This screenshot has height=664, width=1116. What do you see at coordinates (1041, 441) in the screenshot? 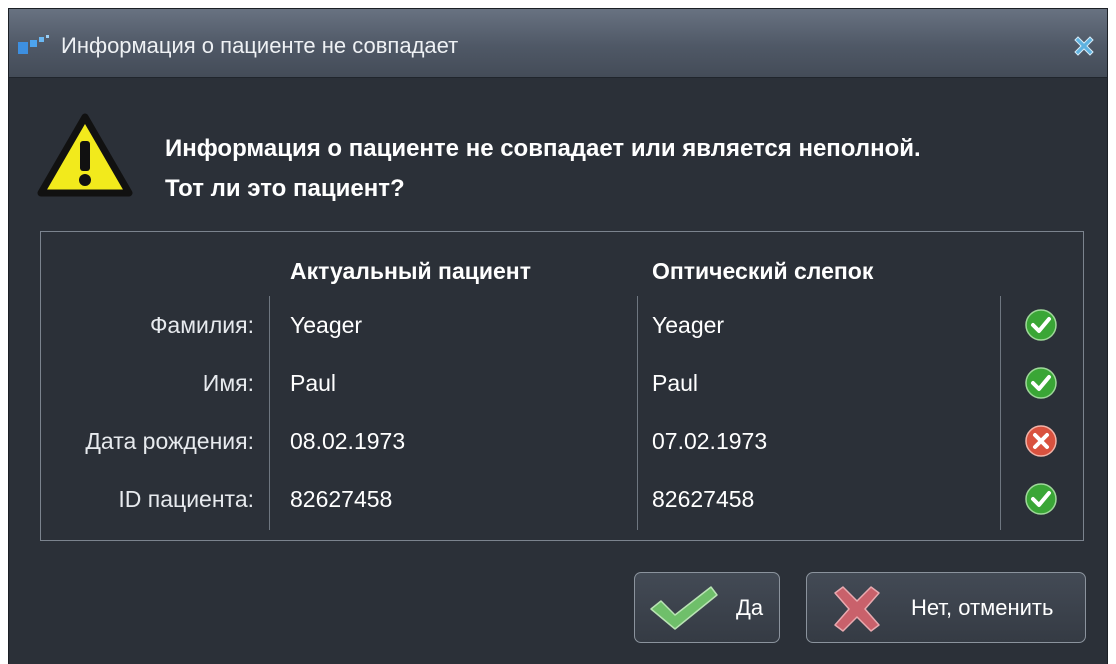
I see `cross-circle-icon` at bounding box center [1041, 441].